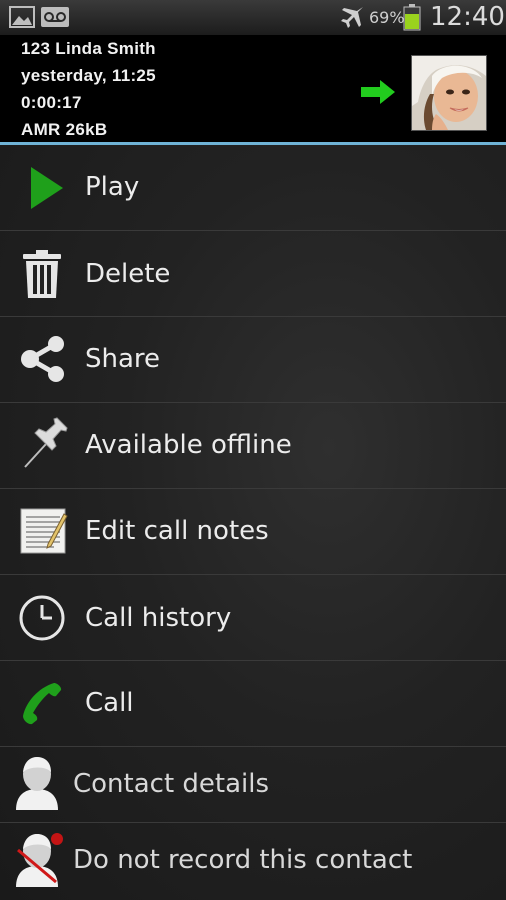  What do you see at coordinates (42, 620) in the screenshot?
I see `clock-icon` at bounding box center [42, 620].